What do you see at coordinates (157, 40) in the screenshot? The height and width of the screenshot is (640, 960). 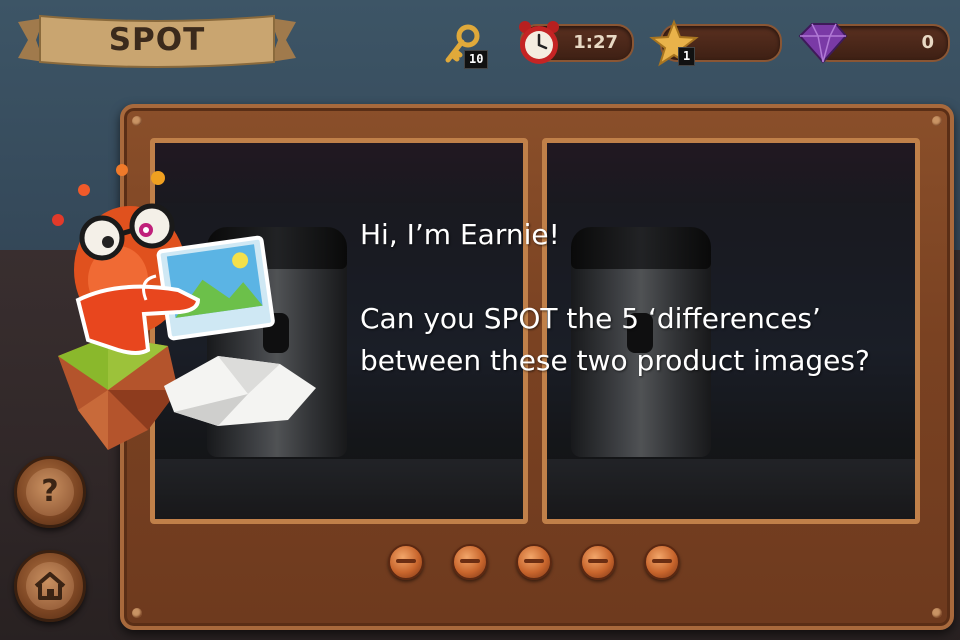 I see `page-title: SPOT` at bounding box center [157, 40].